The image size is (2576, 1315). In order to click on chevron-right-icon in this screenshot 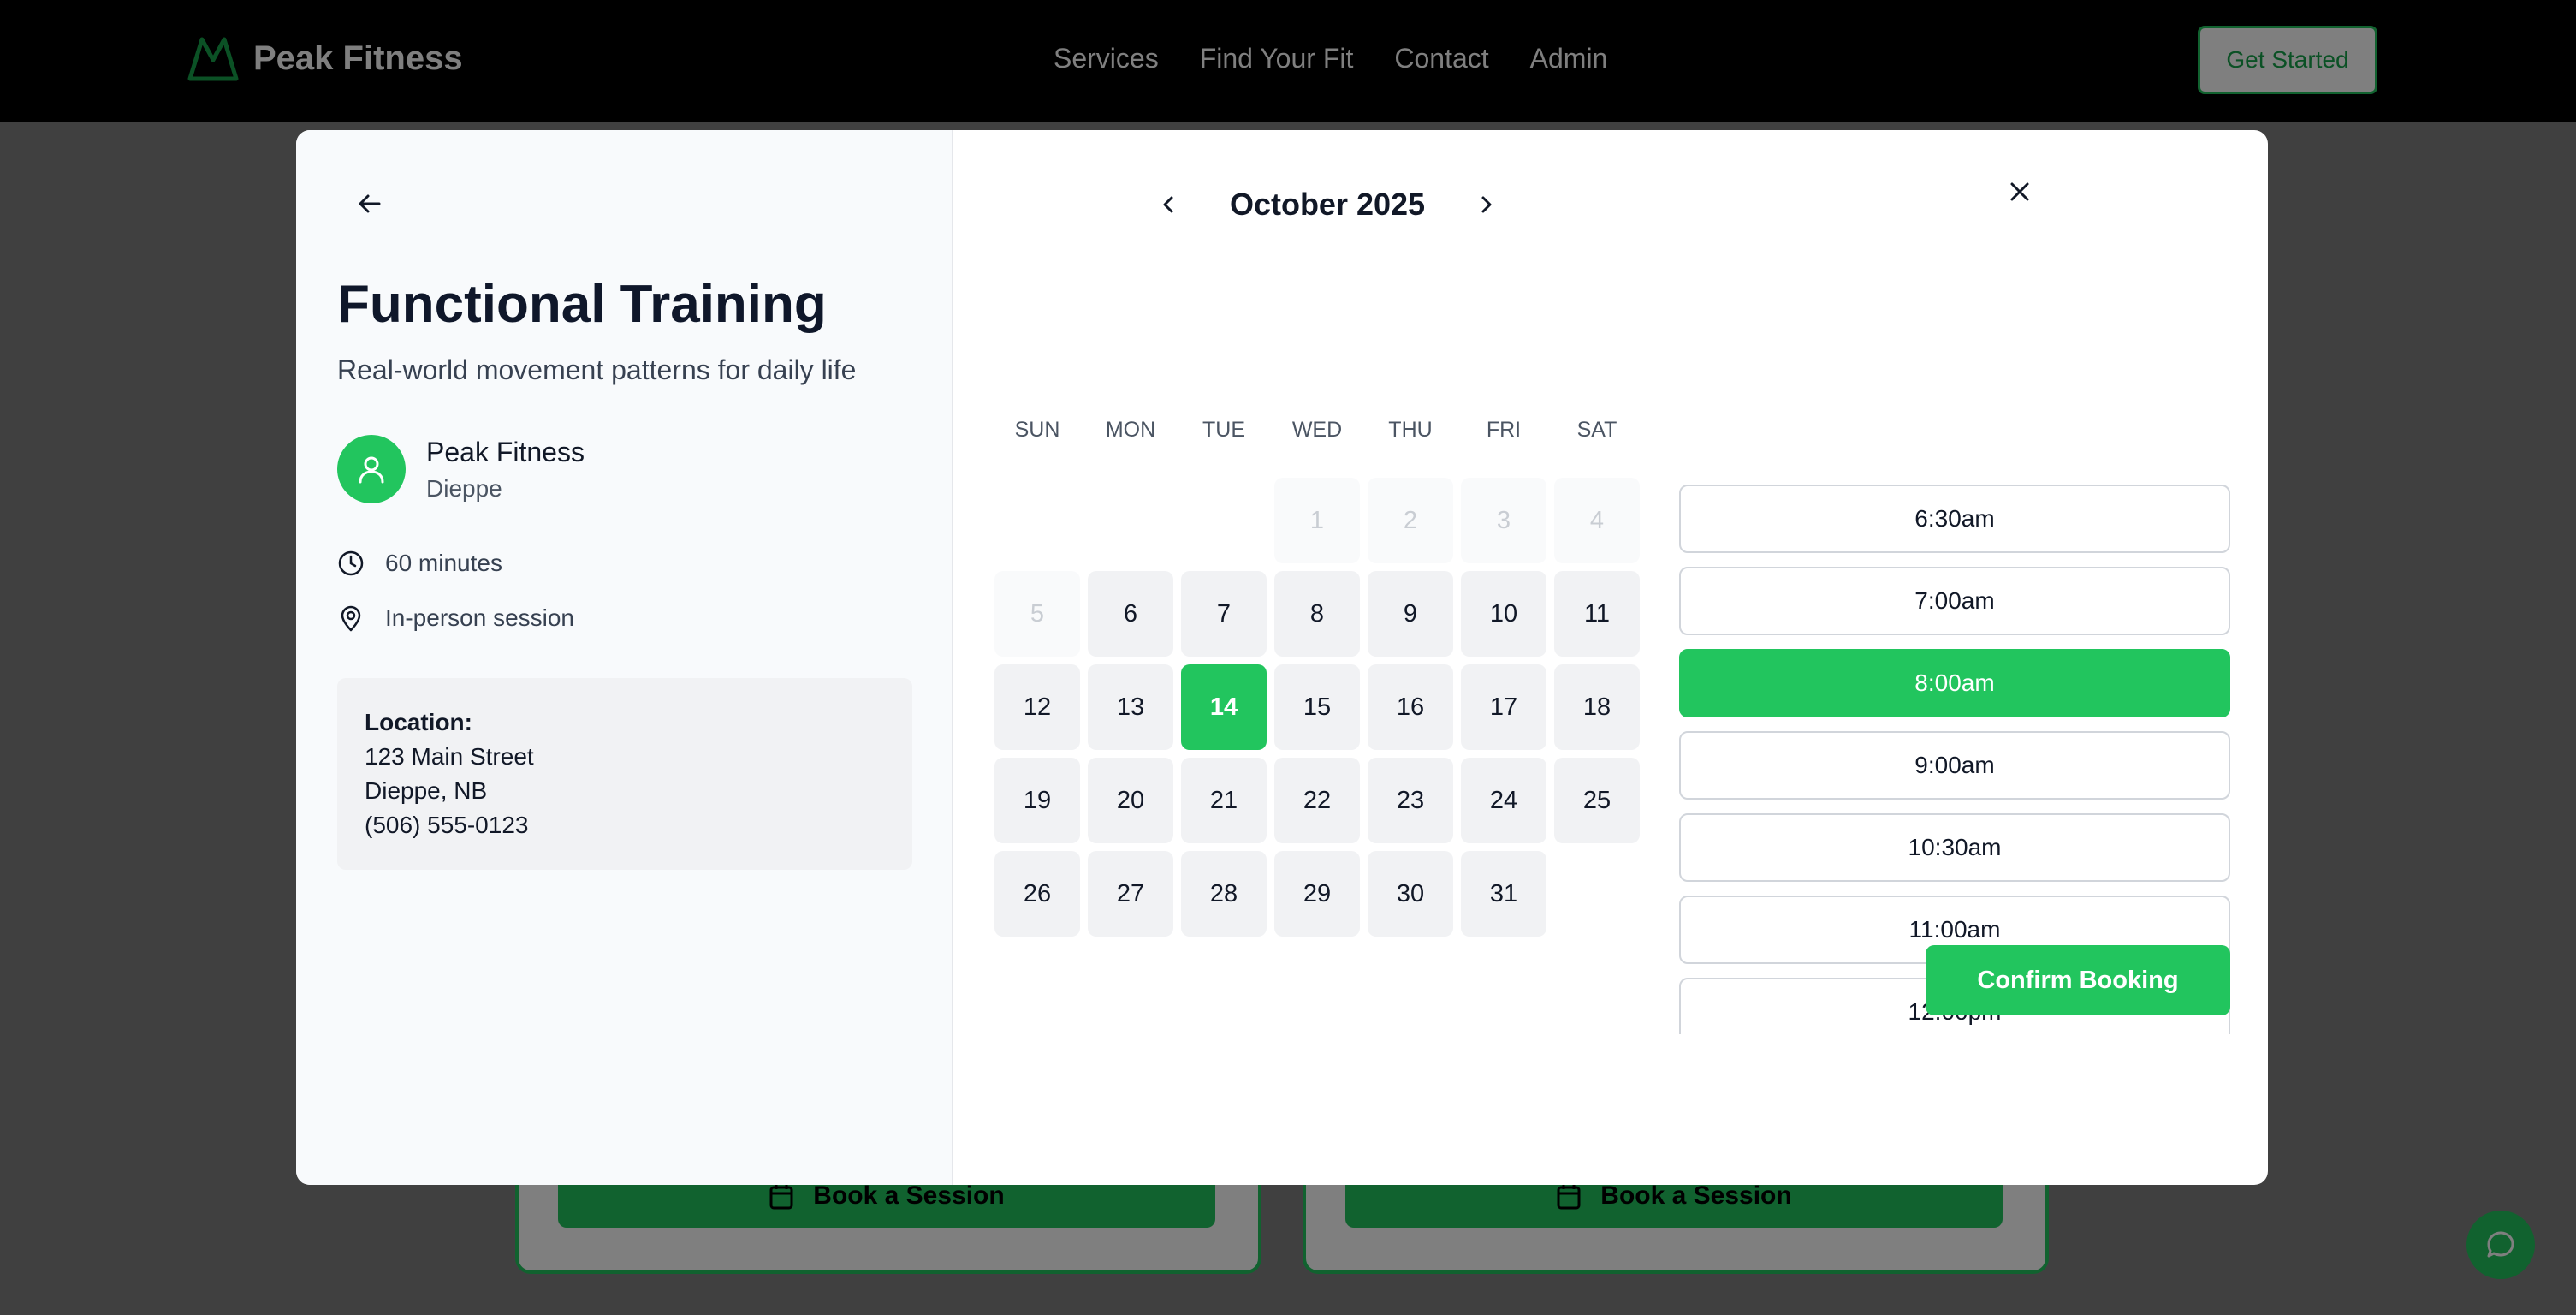, I will do `click(1486, 204)`.